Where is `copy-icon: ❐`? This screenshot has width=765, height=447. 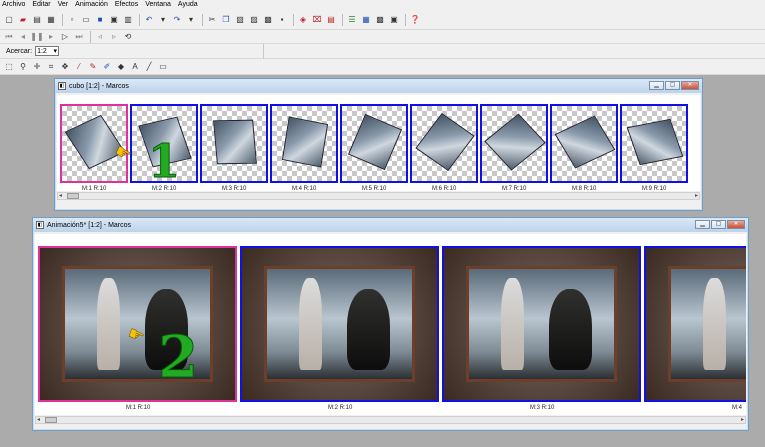 copy-icon: ❐ is located at coordinates (226, 20).